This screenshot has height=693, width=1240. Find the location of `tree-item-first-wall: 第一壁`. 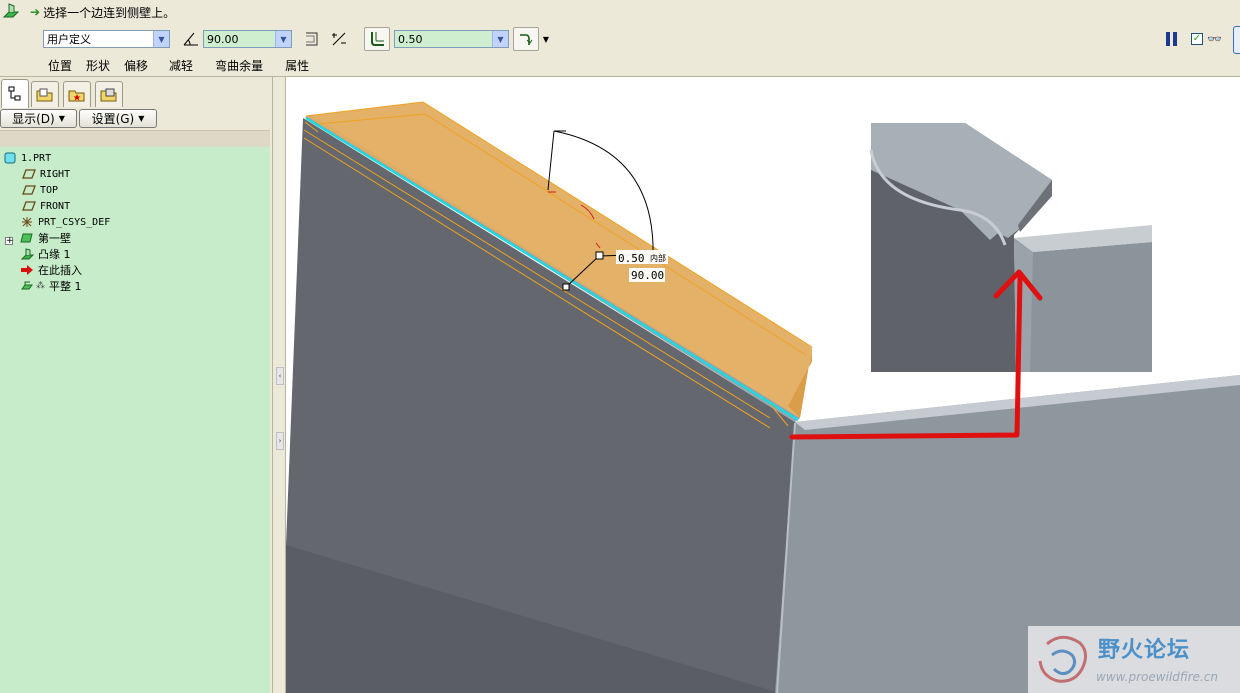

tree-item-first-wall: 第一壁 is located at coordinates (45, 238).